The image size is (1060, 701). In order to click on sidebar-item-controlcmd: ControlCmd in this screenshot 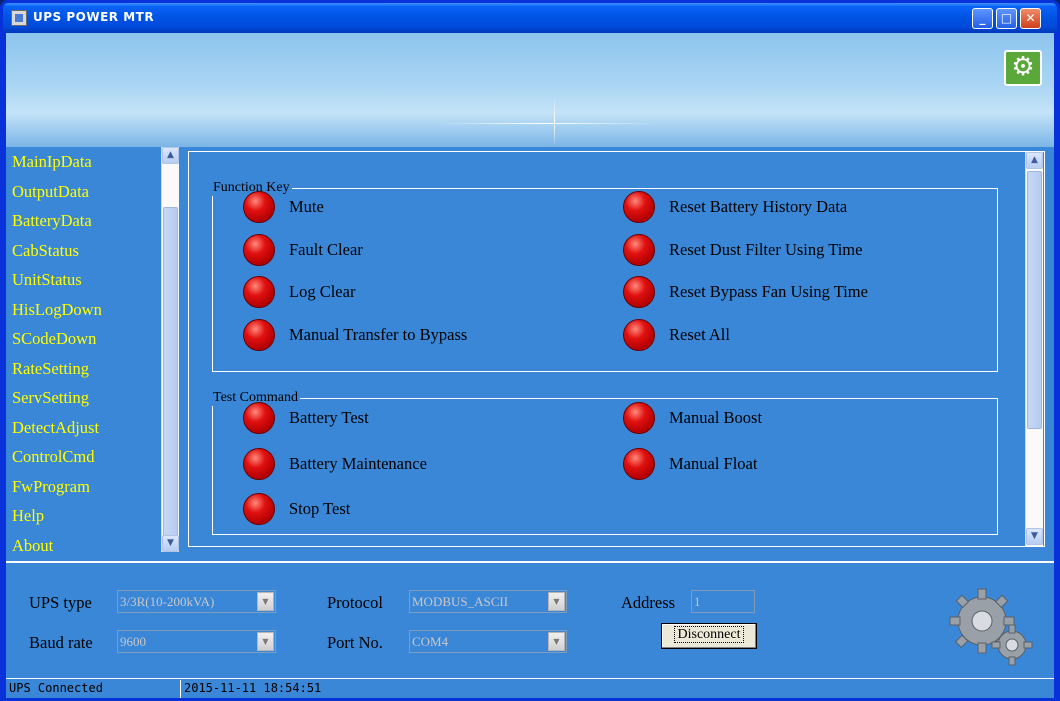, I will do `click(57, 463)`.